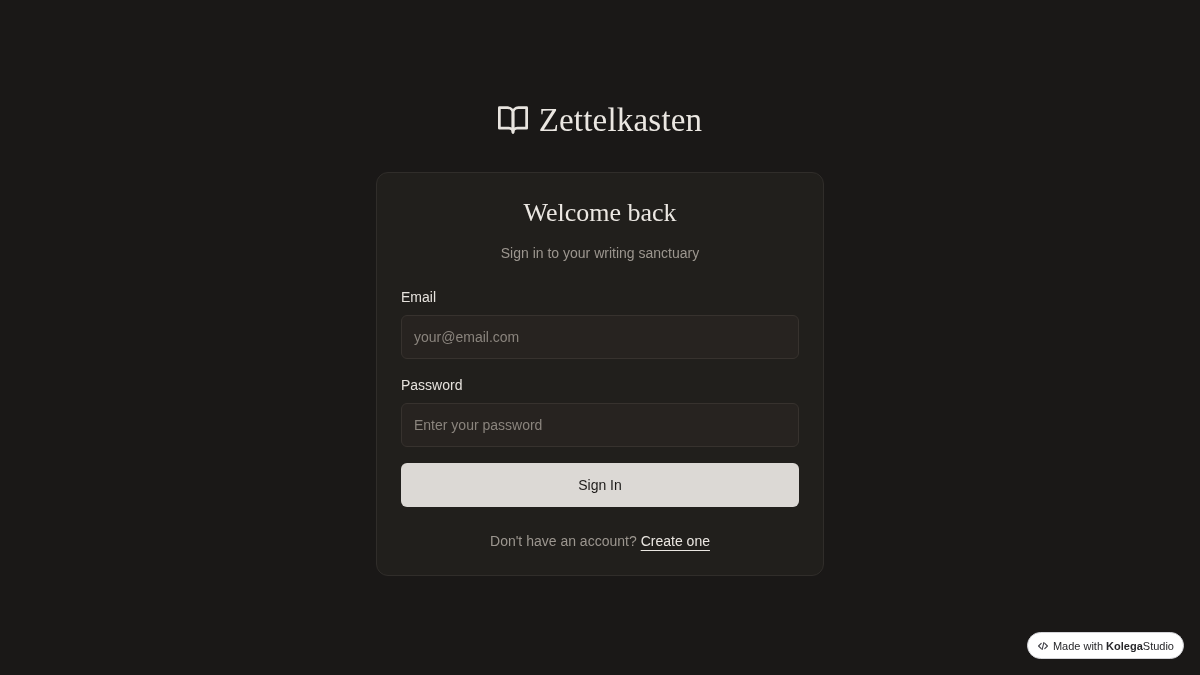  What do you see at coordinates (620, 120) in the screenshot?
I see `app-name: Zettelkasten` at bounding box center [620, 120].